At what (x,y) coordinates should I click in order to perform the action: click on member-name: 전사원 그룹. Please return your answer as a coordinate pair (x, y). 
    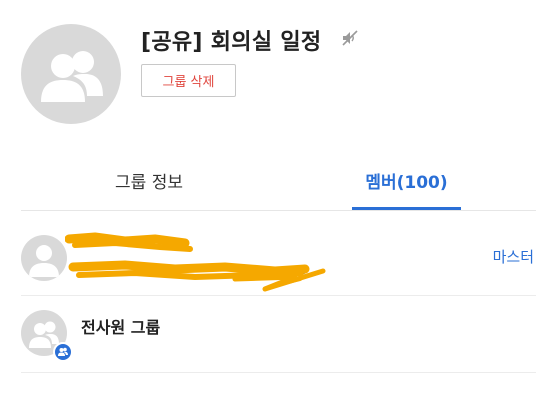
    Looking at the image, I should click on (121, 327).